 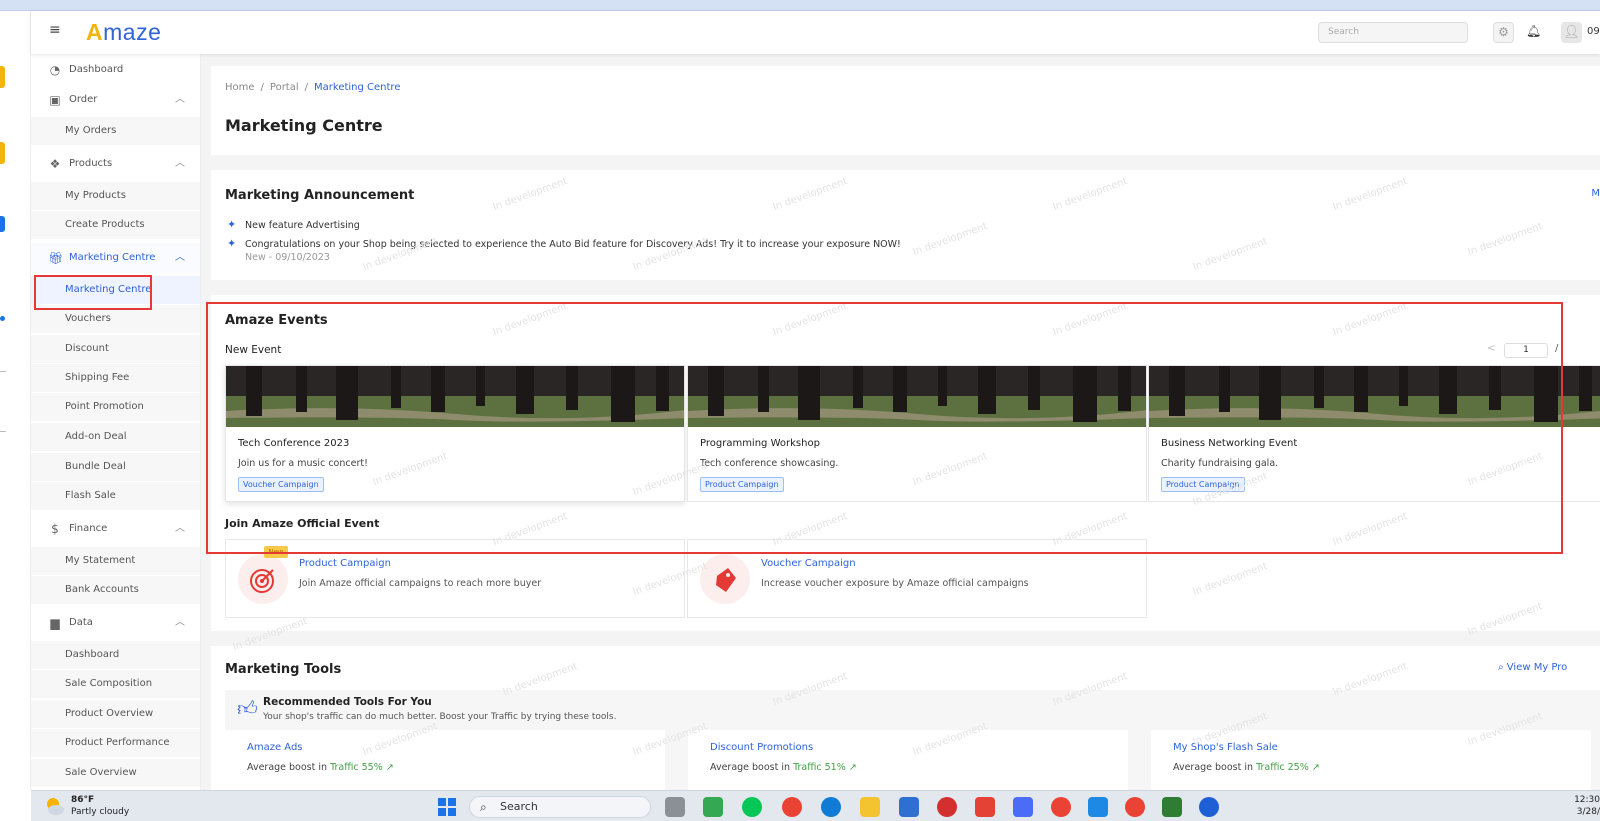 I want to click on sidebar-item-point-promotion: Point Promotion, so click(x=115, y=407).